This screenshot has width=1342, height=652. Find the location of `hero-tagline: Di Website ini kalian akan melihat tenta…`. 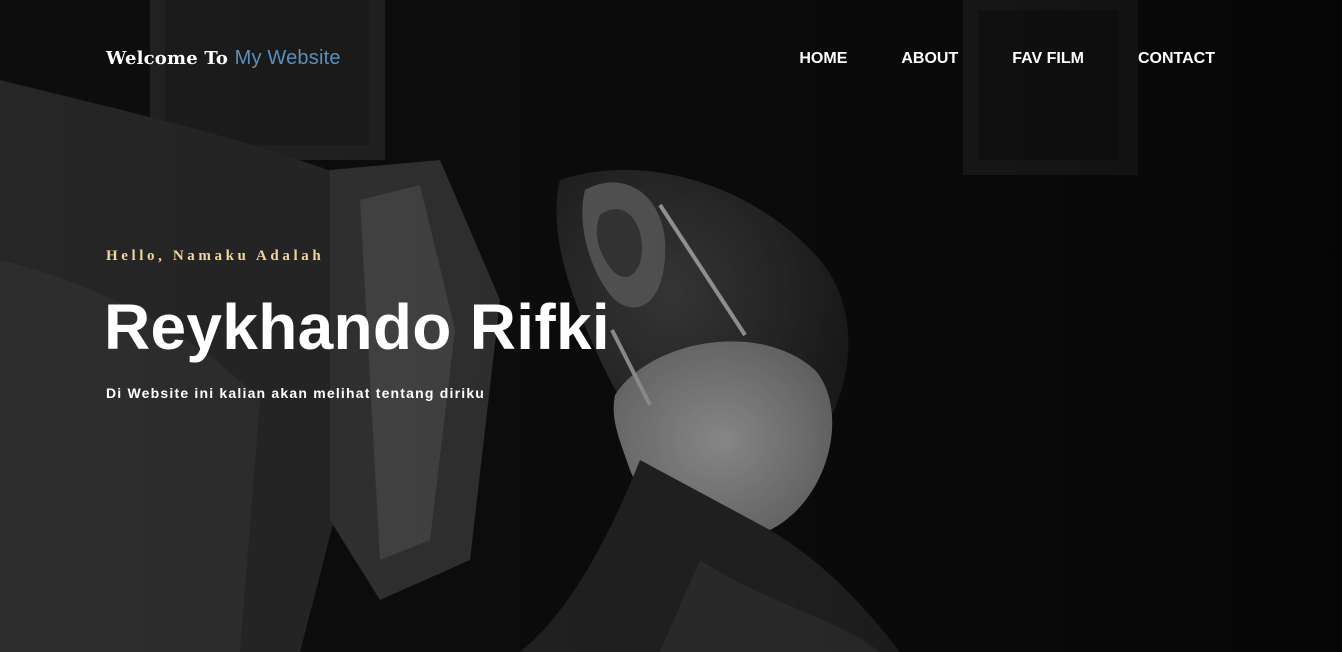

hero-tagline: Di Website ini kalian akan melihat tenta… is located at coordinates (296, 393).